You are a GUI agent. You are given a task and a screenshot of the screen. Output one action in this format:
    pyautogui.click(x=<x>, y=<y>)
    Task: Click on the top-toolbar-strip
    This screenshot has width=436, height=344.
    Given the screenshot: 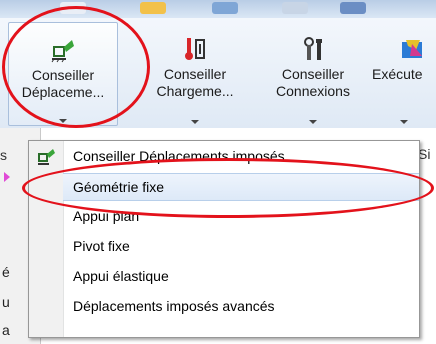 What is the action you would take?
    pyautogui.click(x=218, y=9)
    